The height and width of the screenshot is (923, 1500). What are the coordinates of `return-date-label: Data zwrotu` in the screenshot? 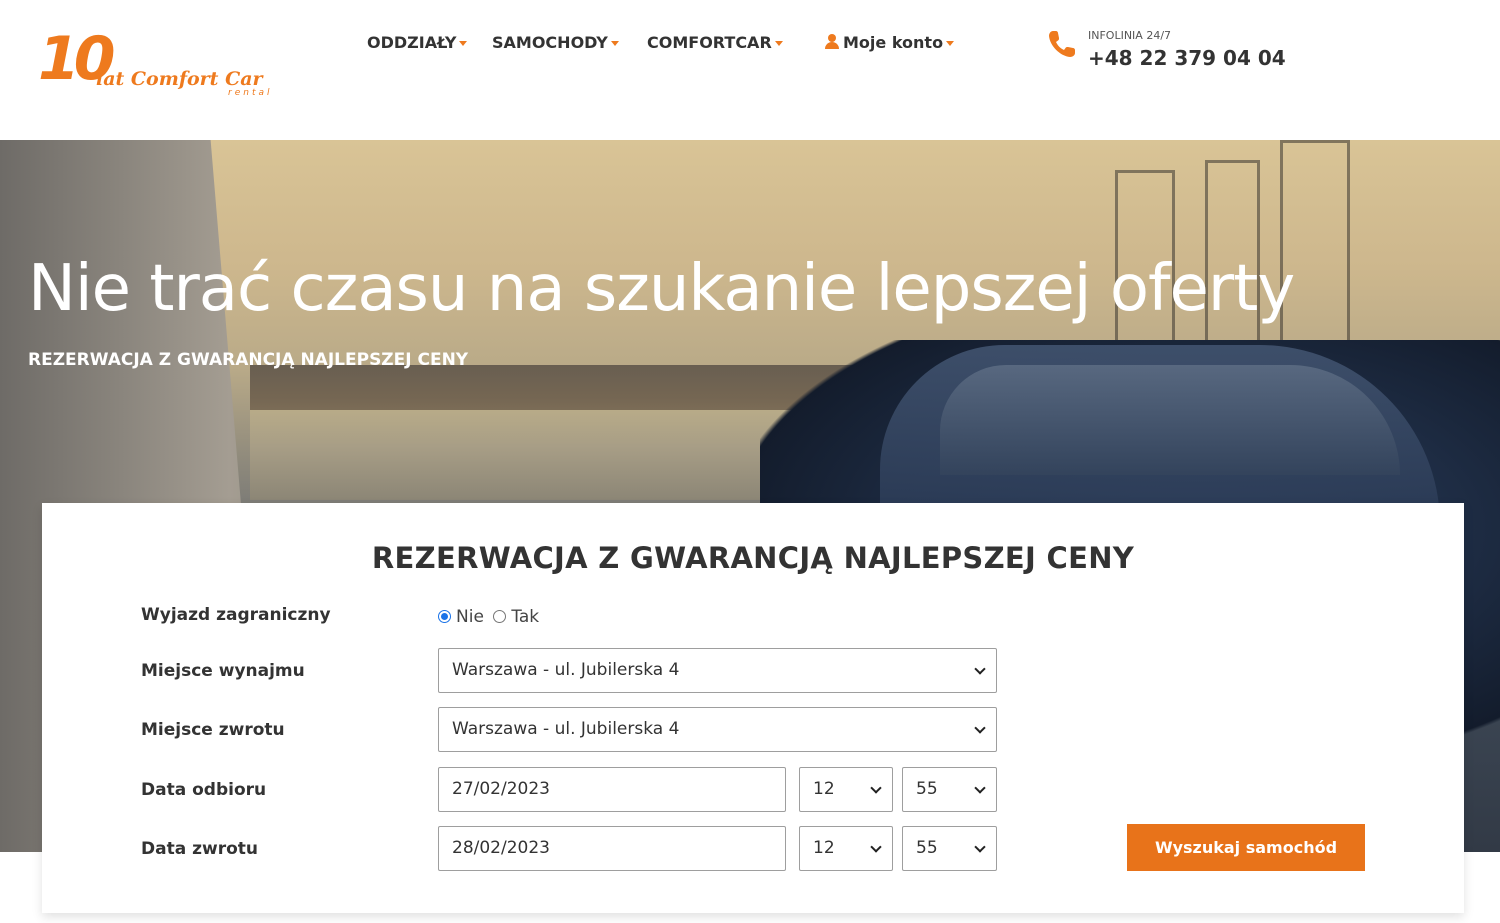 It's located at (199, 849).